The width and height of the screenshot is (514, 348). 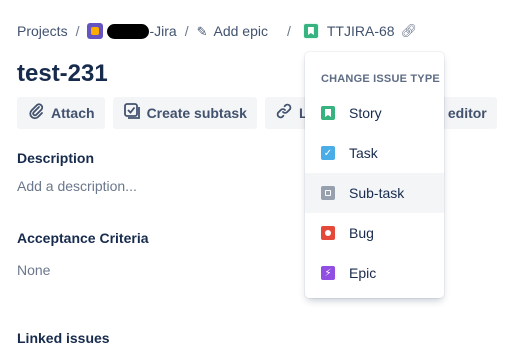 I want to click on issue-type-option-story: Story, so click(x=374, y=113).